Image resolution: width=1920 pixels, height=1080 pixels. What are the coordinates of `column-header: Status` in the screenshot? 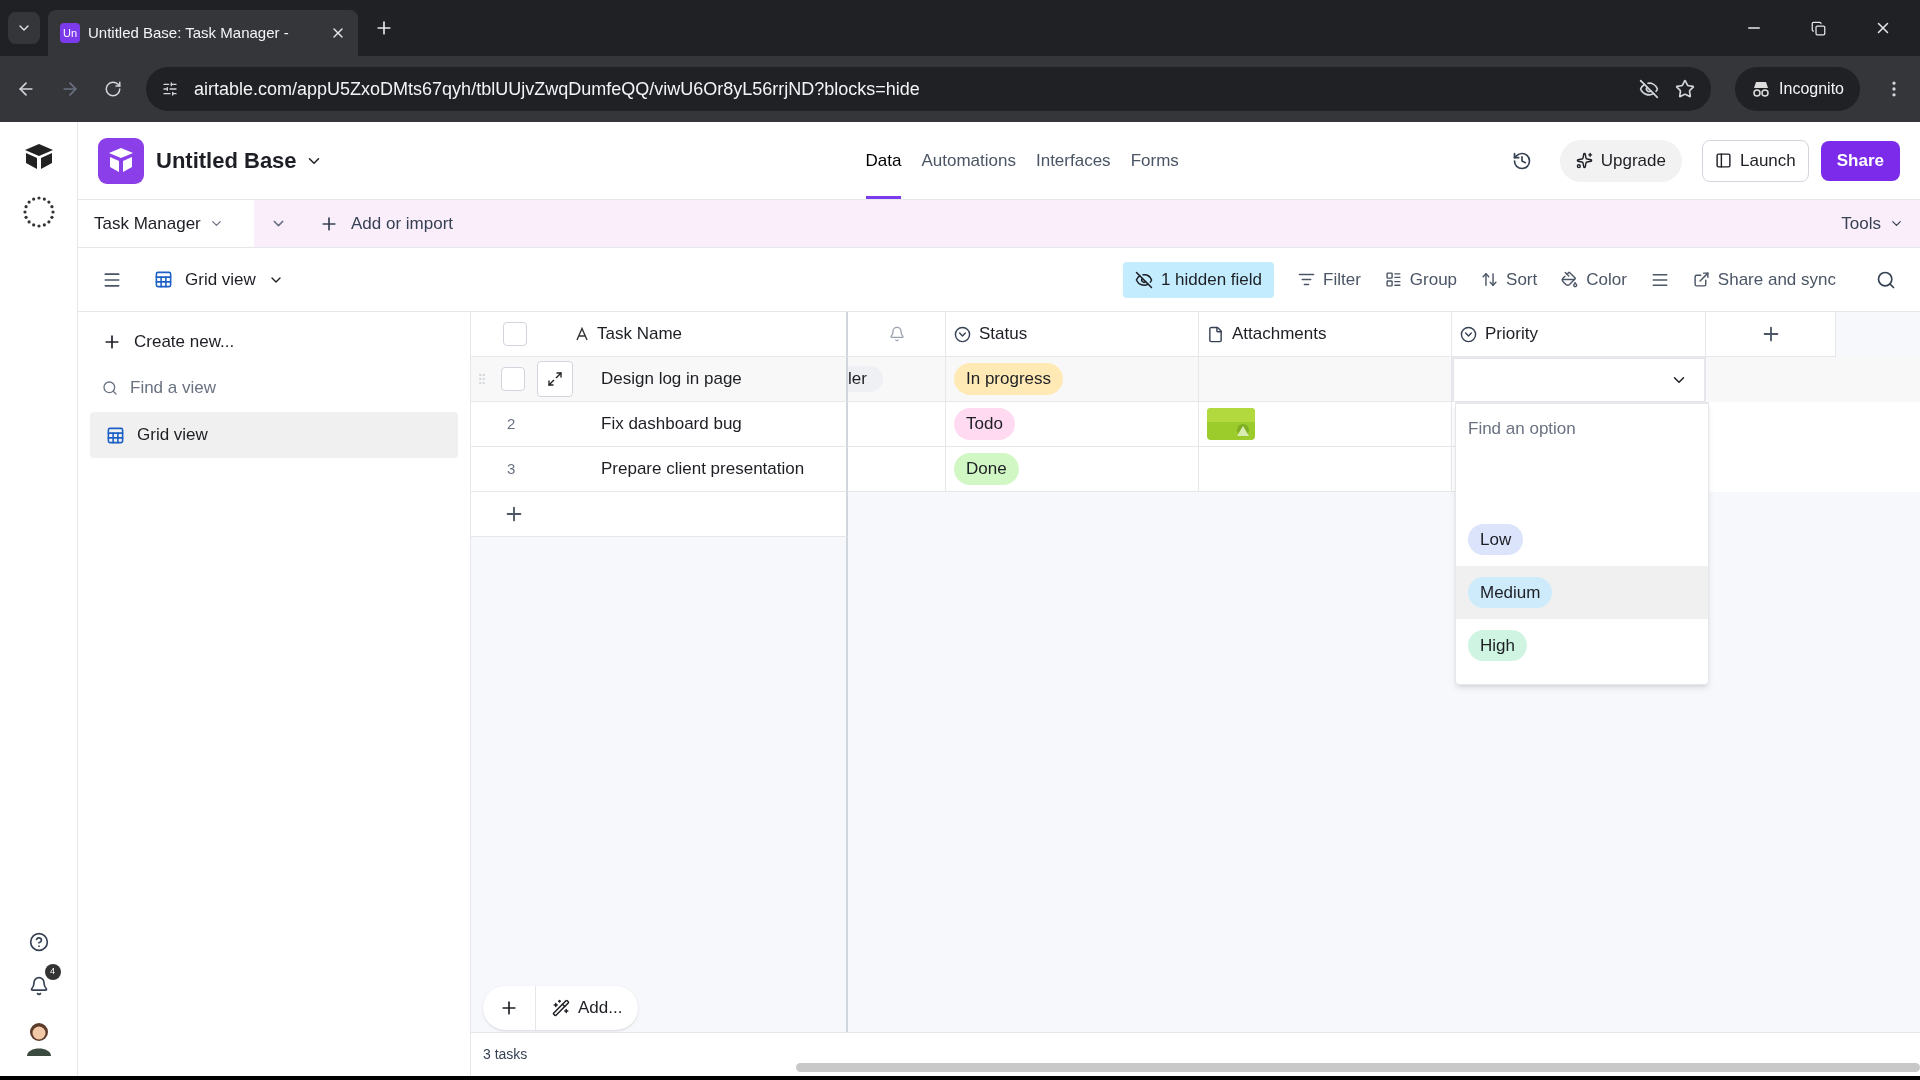 It's located at (1003, 334).